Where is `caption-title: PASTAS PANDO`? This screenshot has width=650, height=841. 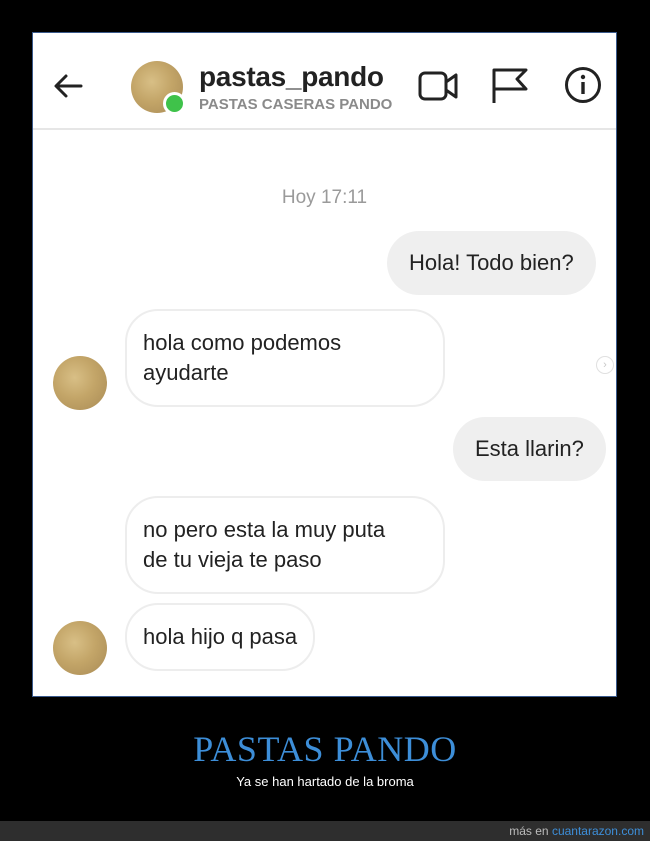 caption-title: PASTAS PANDO is located at coordinates (325, 749).